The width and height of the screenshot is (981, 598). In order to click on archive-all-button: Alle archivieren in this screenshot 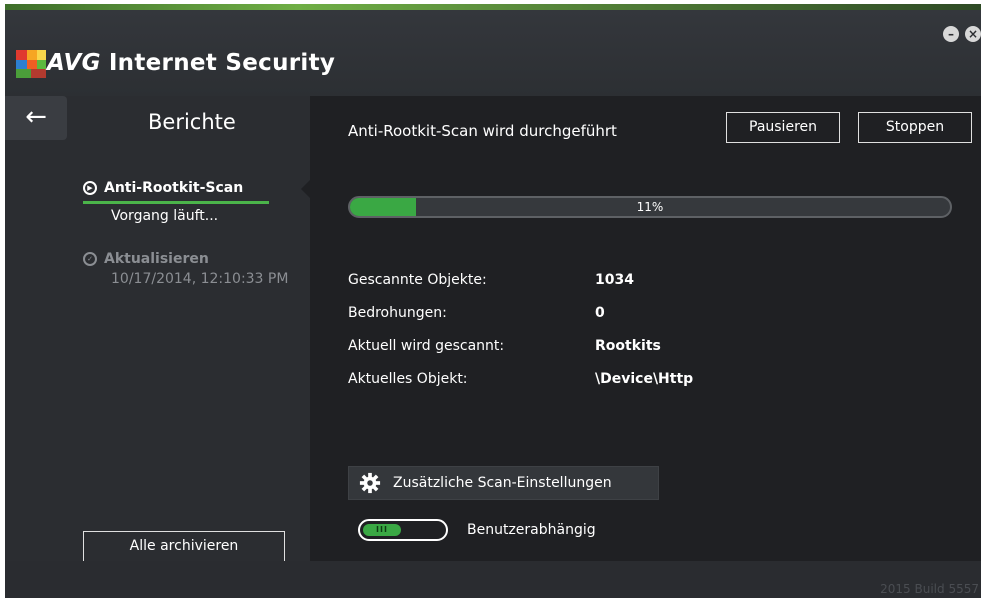, I will do `click(184, 546)`.